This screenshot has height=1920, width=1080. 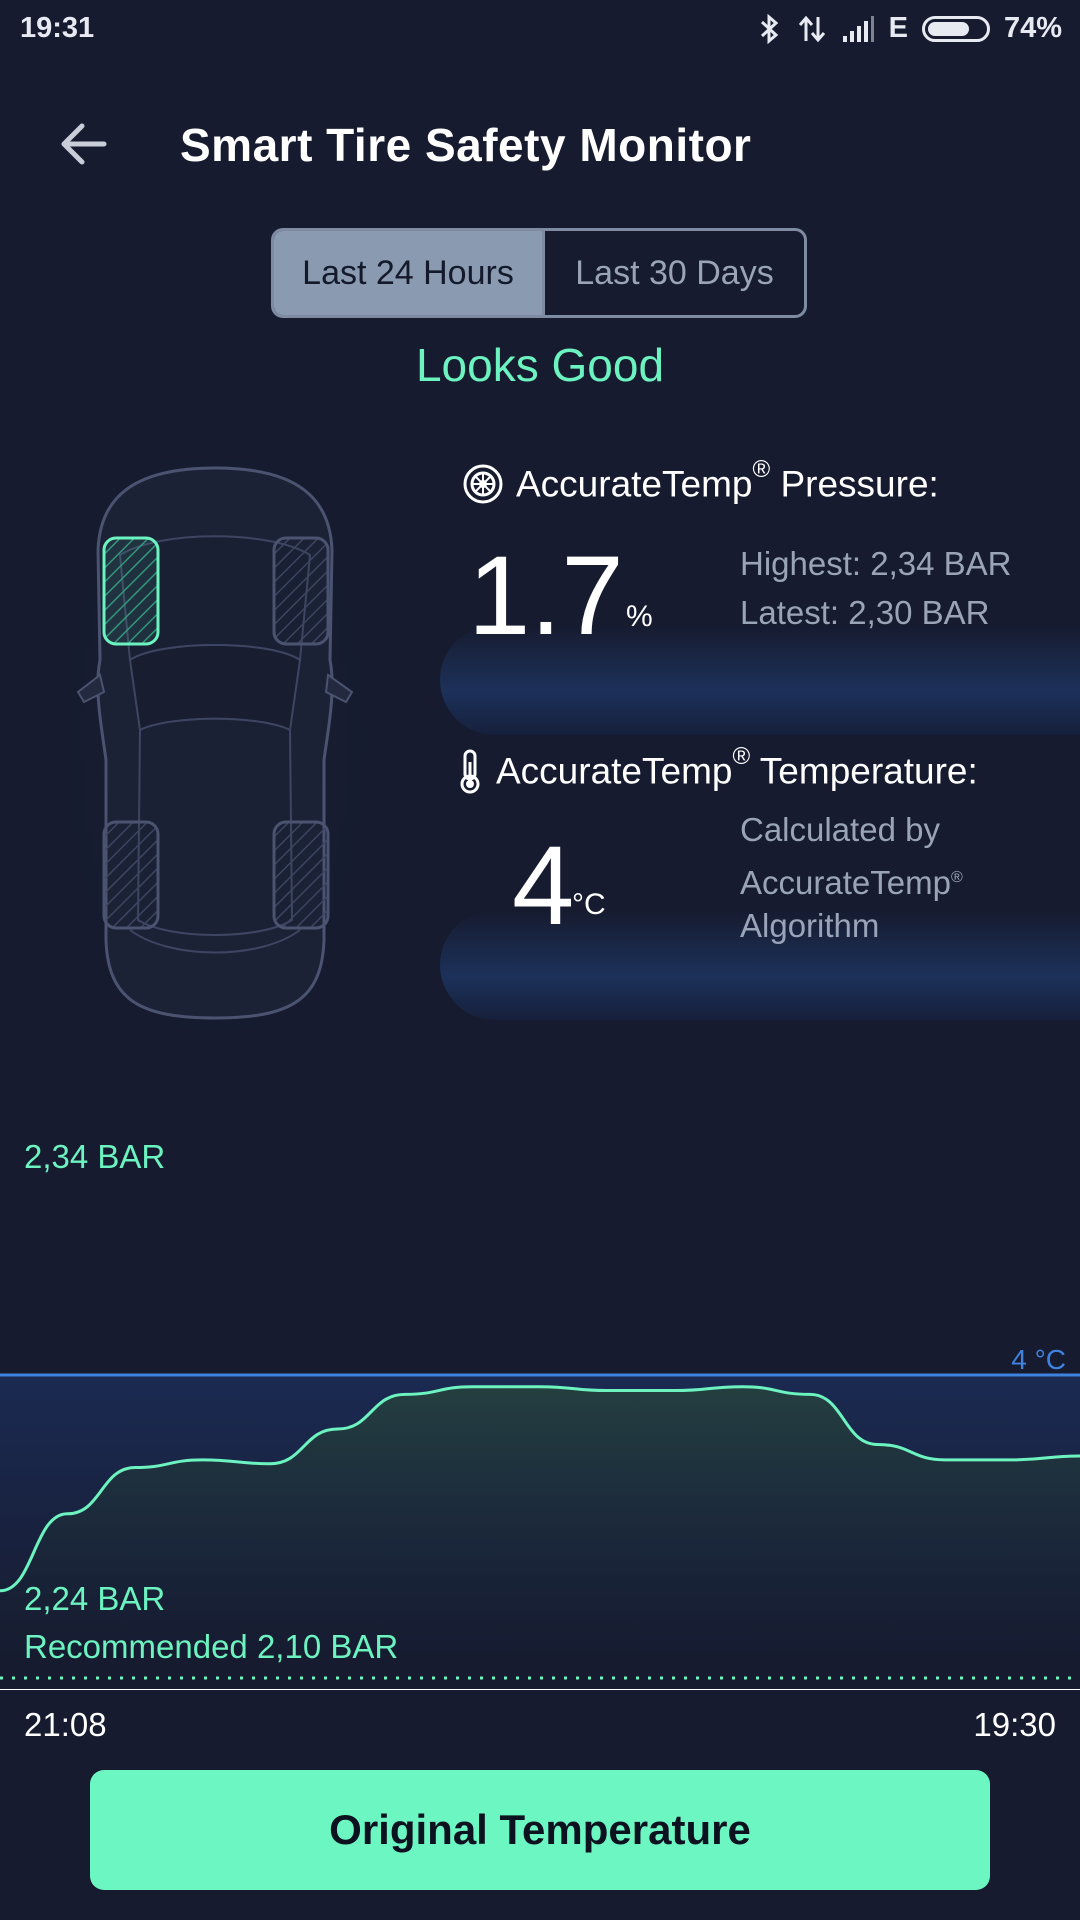 I want to click on temperature-title-suffix: Temperature:, so click(x=864, y=771).